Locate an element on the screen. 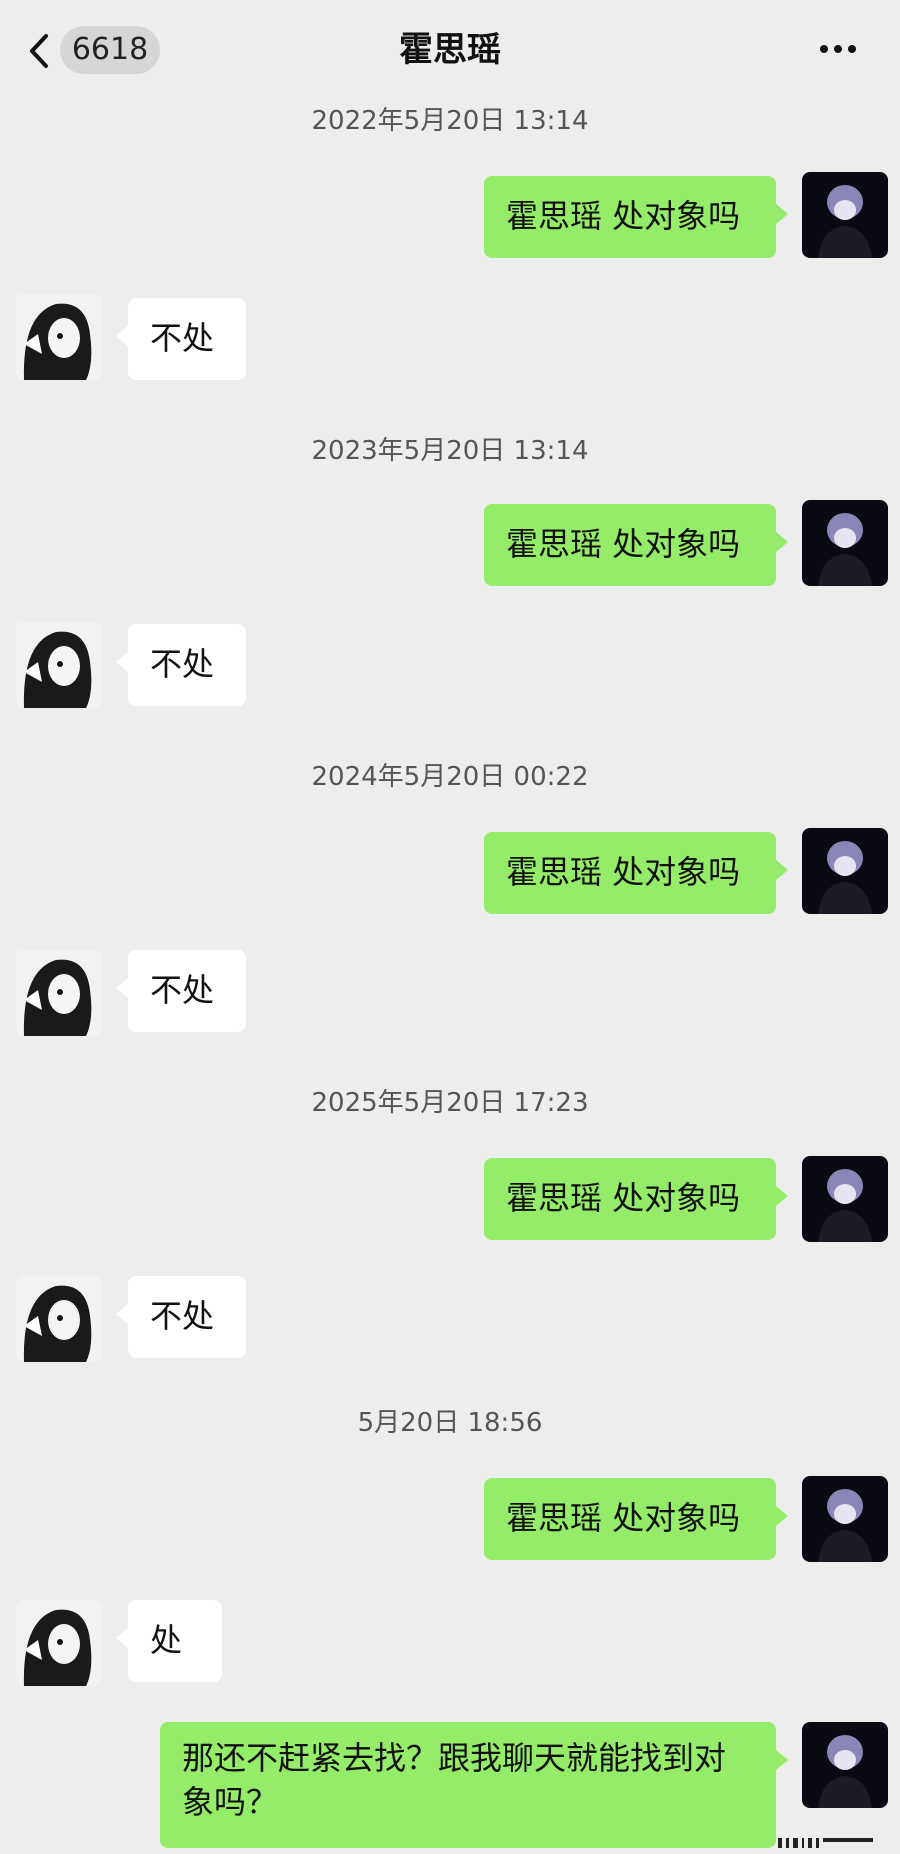 This screenshot has height=1854, width=900. chat-title: 霍思瑶 is located at coordinates (450, 50).